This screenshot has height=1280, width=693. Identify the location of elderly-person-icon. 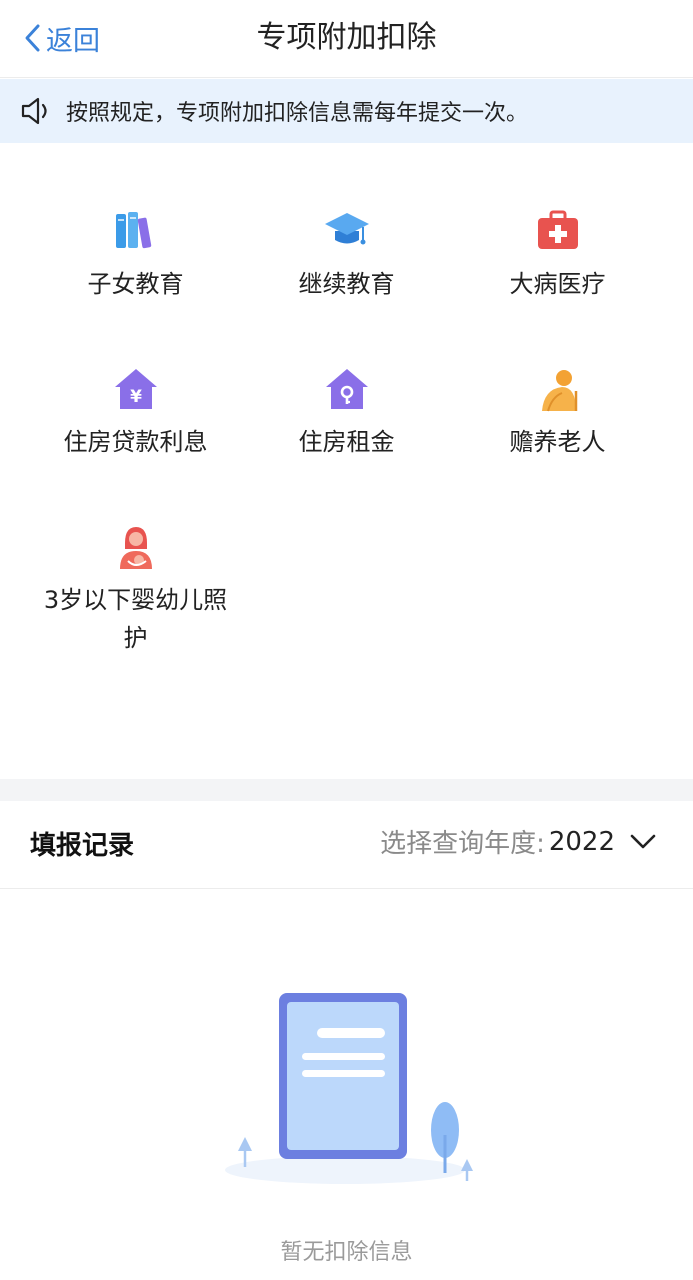
(559, 391).